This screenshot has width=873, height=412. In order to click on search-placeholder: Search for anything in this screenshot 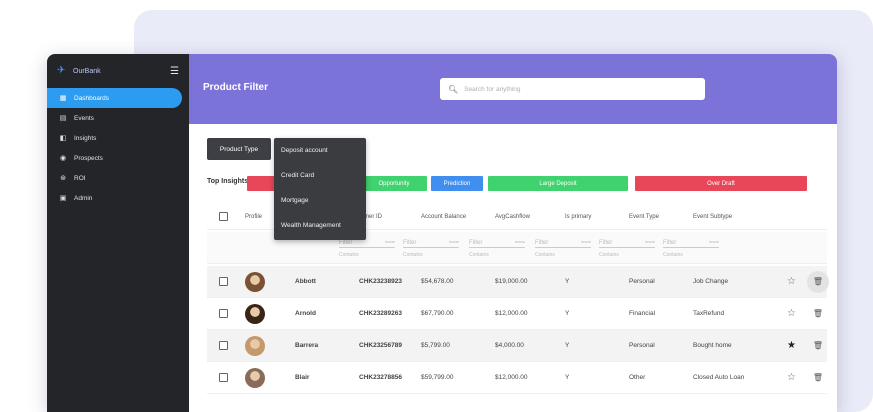, I will do `click(492, 89)`.